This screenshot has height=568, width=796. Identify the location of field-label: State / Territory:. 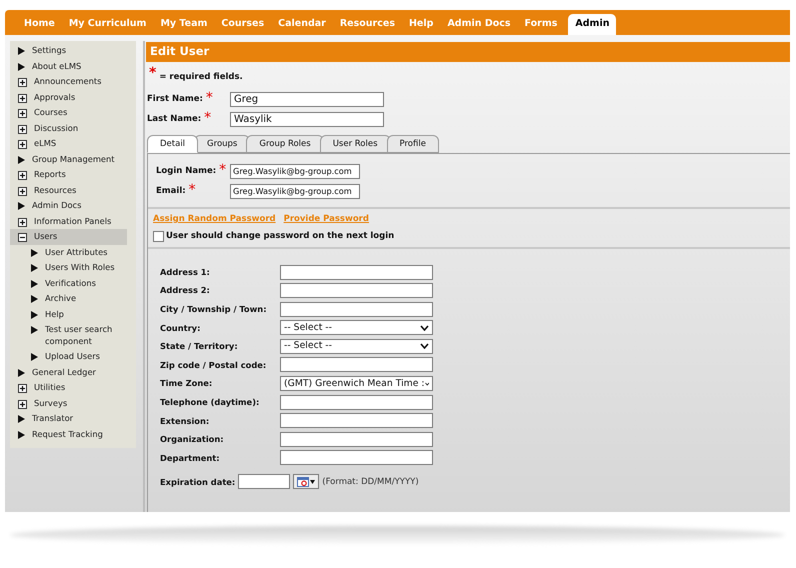
(199, 346).